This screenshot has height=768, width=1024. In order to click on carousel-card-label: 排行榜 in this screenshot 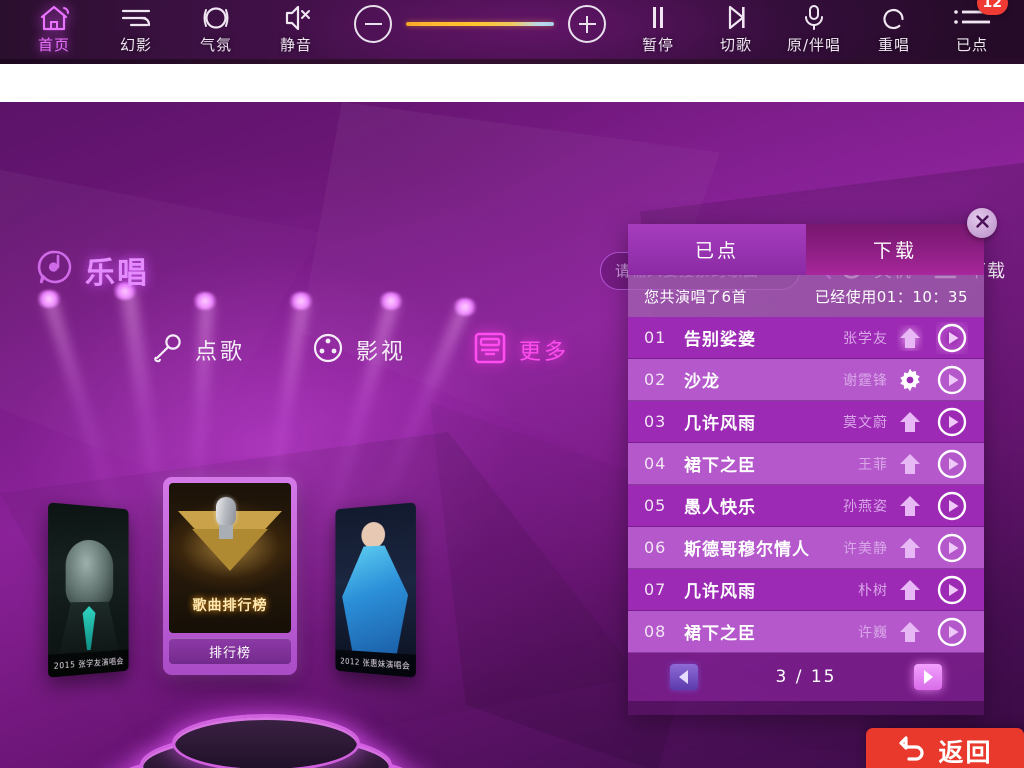, I will do `click(230, 651)`.